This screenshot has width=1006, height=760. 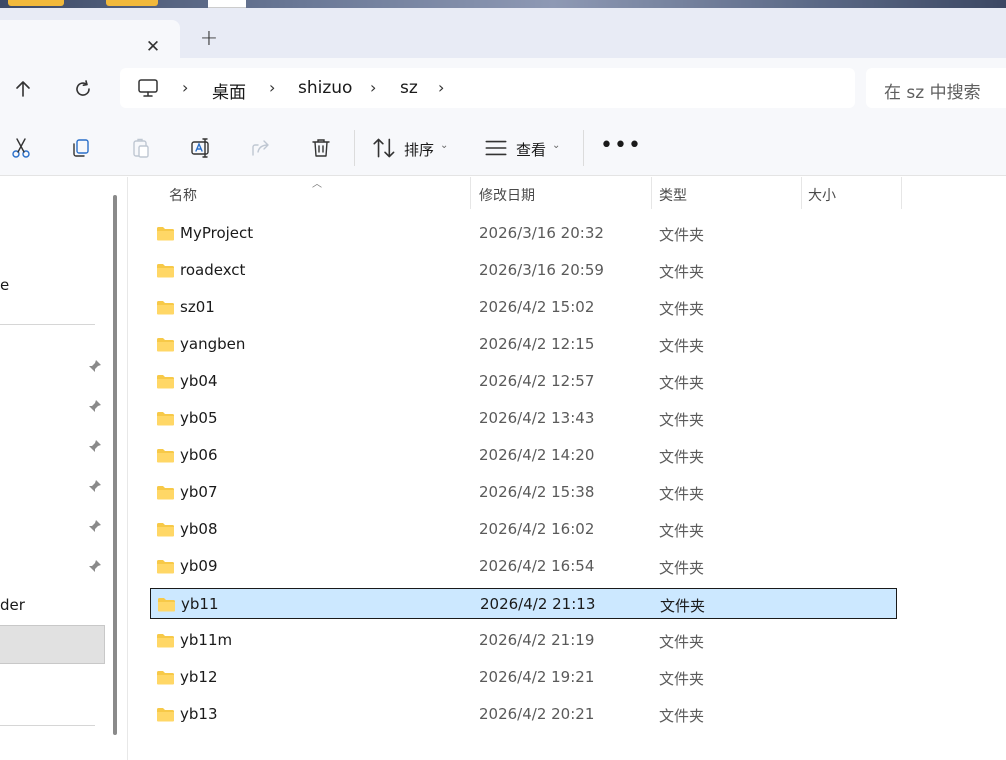 What do you see at coordinates (199, 566) in the screenshot?
I see `file-name: yb09` at bounding box center [199, 566].